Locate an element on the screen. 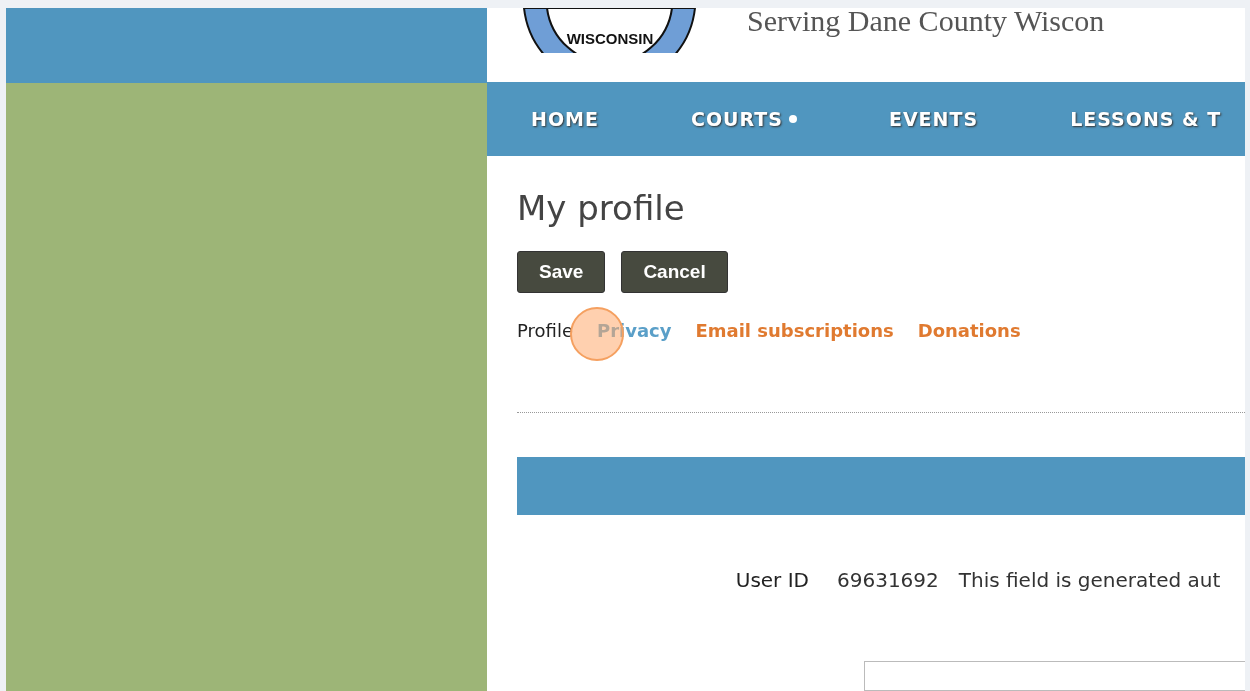 The width and height of the screenshot is (1250, 691). logo-seal: WISCONSIN is located at coordinates (609, 30).